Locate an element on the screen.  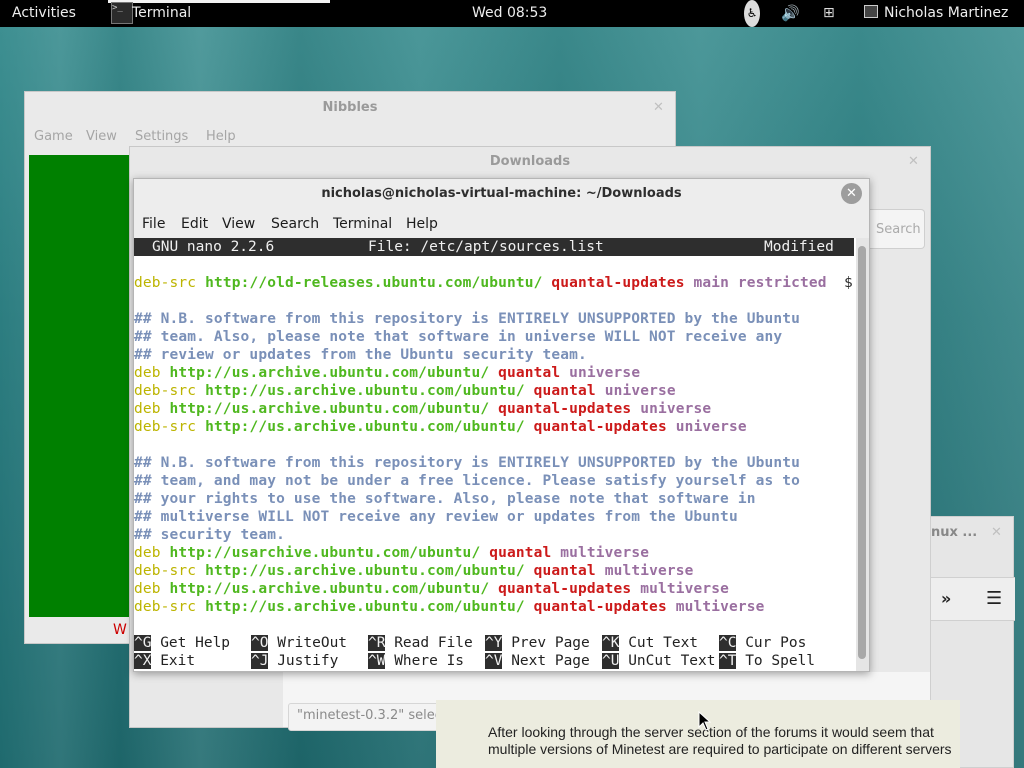
terminal-scrollbar is located at coordinates (862, 454).